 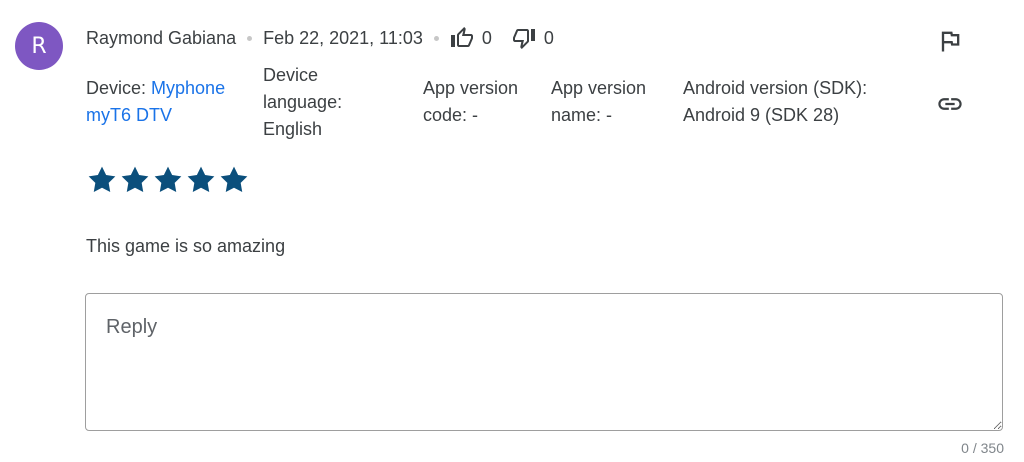 What do you see at coordinates (470, 102) in the screenshot?
I see `app-version-code-info: App version code: -` at bounding box center [470, 102].